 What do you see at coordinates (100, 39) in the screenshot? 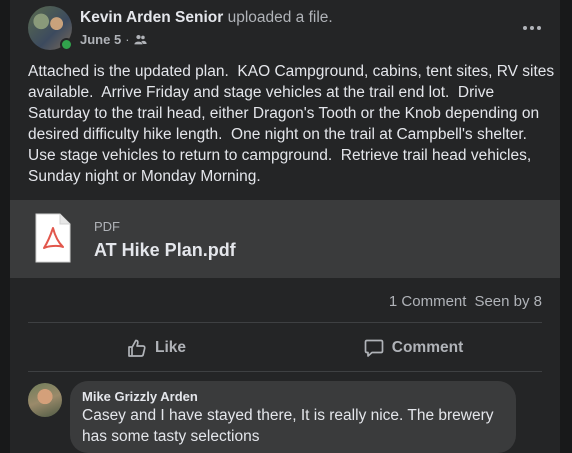
I see `post-date: June 5` at bounding box center [100, 39].